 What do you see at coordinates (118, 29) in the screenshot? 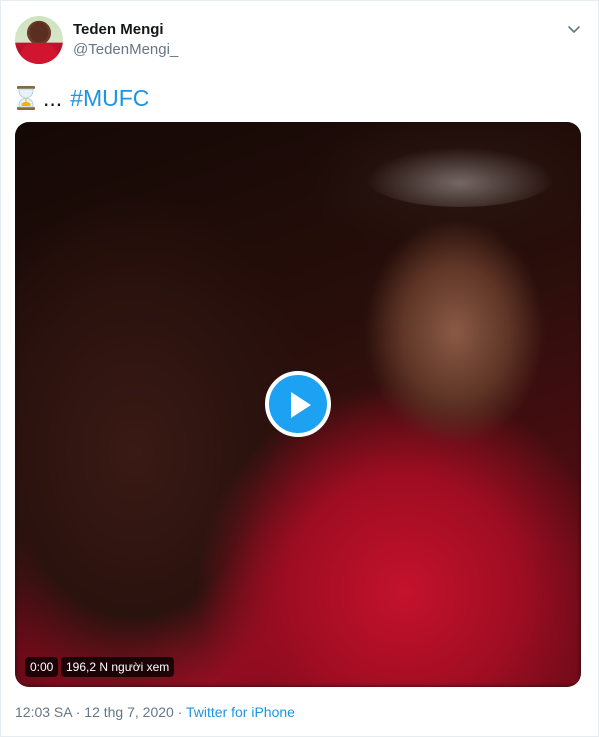
I see `author-name: Teden Mengi` at bounding box center [118, 29].